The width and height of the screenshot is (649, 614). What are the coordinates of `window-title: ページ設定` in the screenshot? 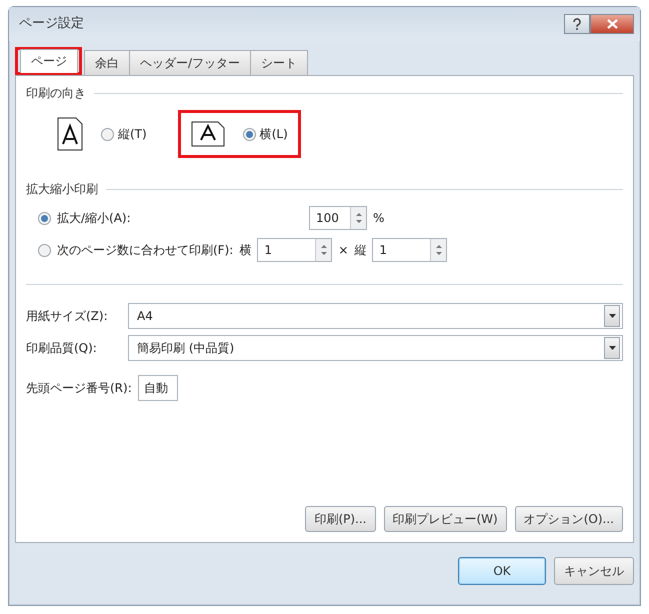 It's located at (51, 24).